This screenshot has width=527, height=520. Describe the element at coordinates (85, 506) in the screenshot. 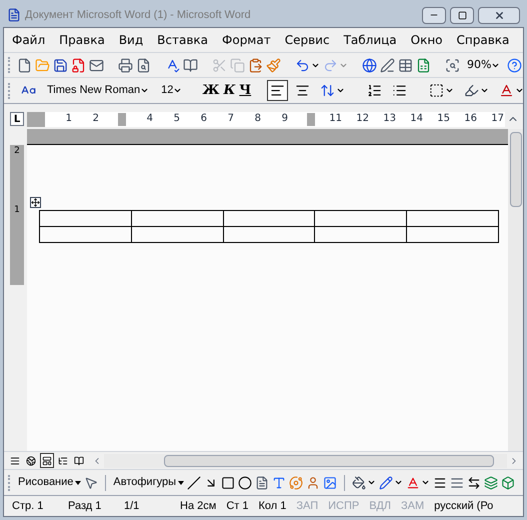

I see `status-item: Разд 1` at that location.